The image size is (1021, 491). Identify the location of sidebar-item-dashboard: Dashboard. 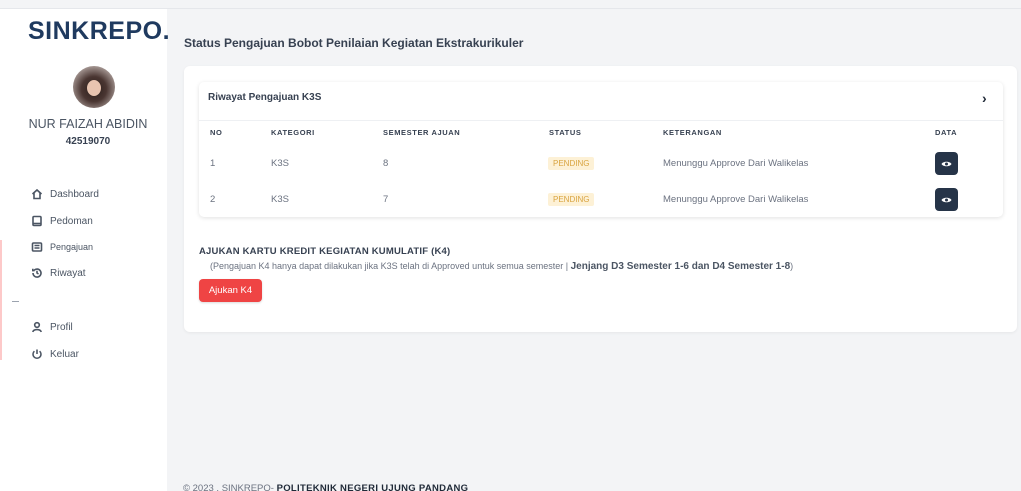
(65, 194).